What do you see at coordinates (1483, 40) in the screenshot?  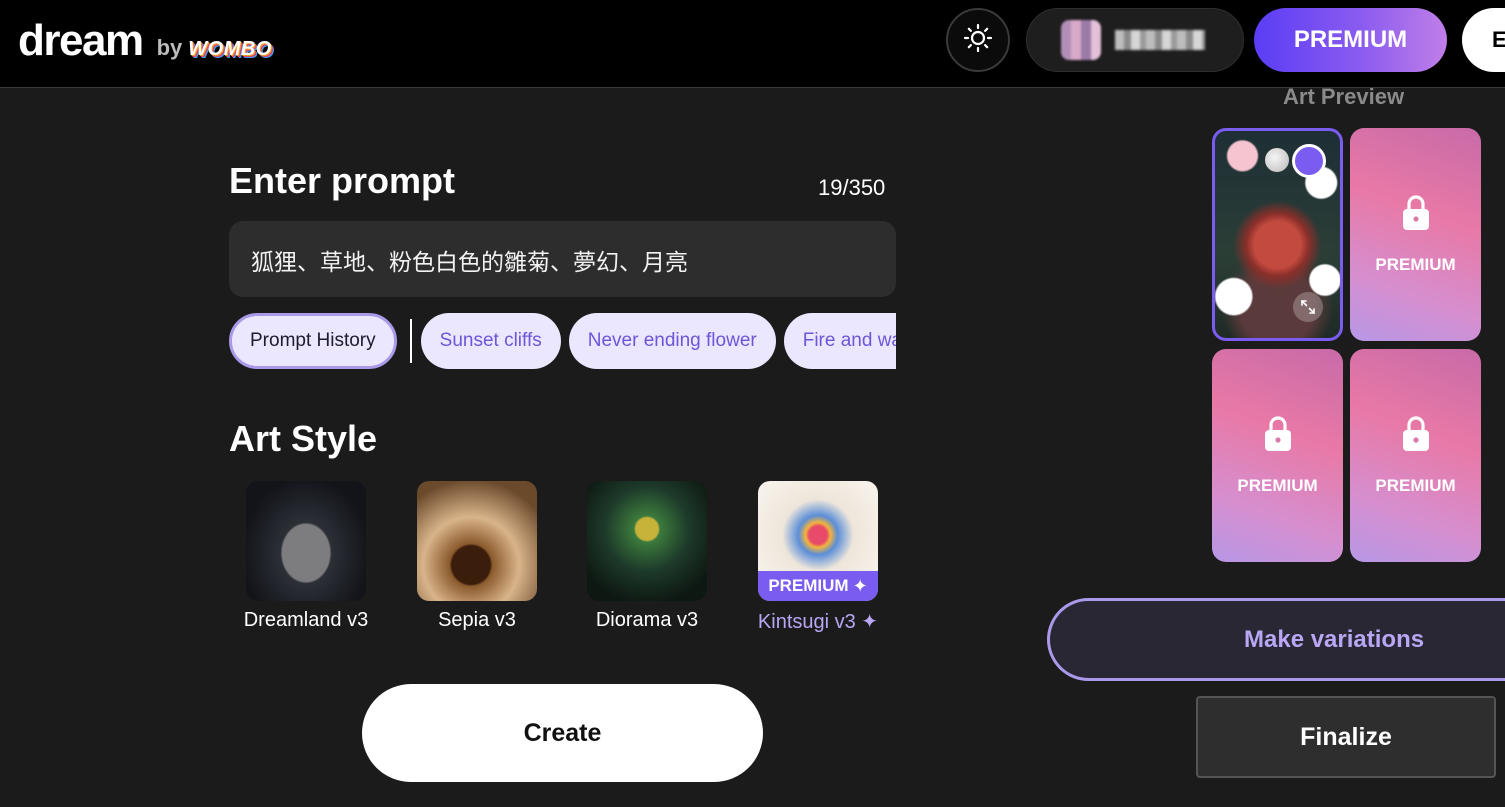 I see `header-extra-button: E` at bounding box center [1483, 40].